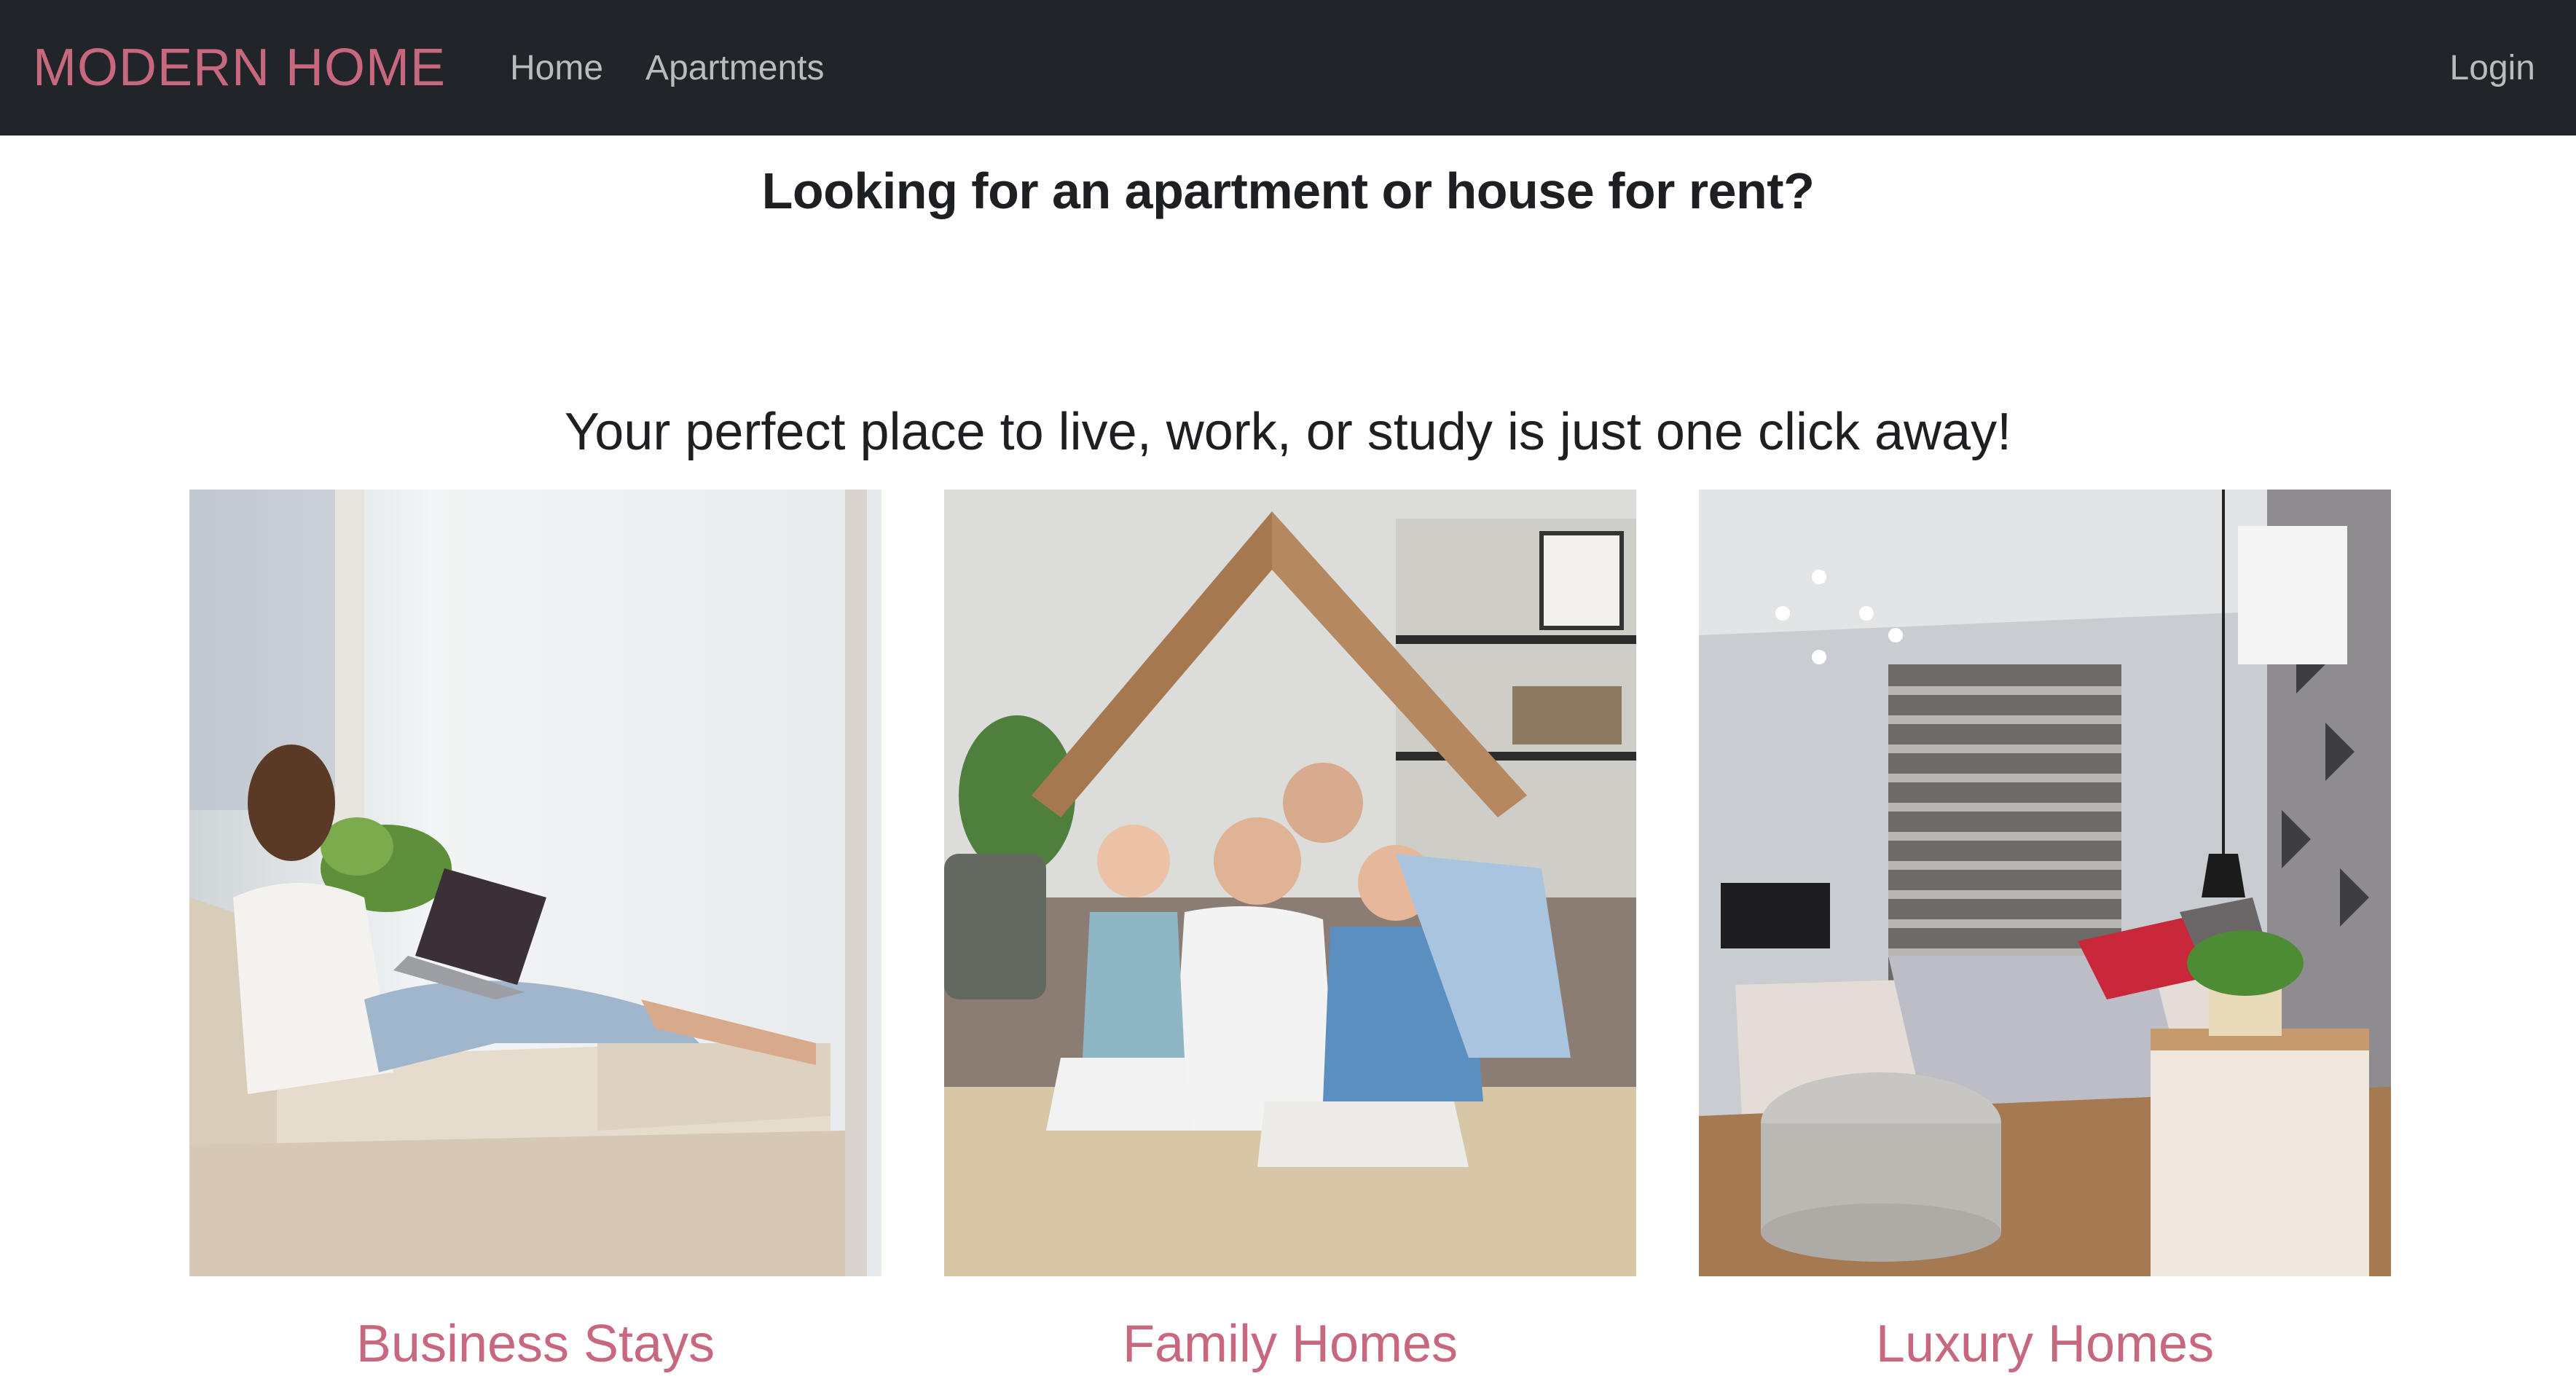 This screenshot has width=2576, height=1387. Describe the element at coordinates (2492, 68) in the screenshot. I see `login-link: Login` at that location.